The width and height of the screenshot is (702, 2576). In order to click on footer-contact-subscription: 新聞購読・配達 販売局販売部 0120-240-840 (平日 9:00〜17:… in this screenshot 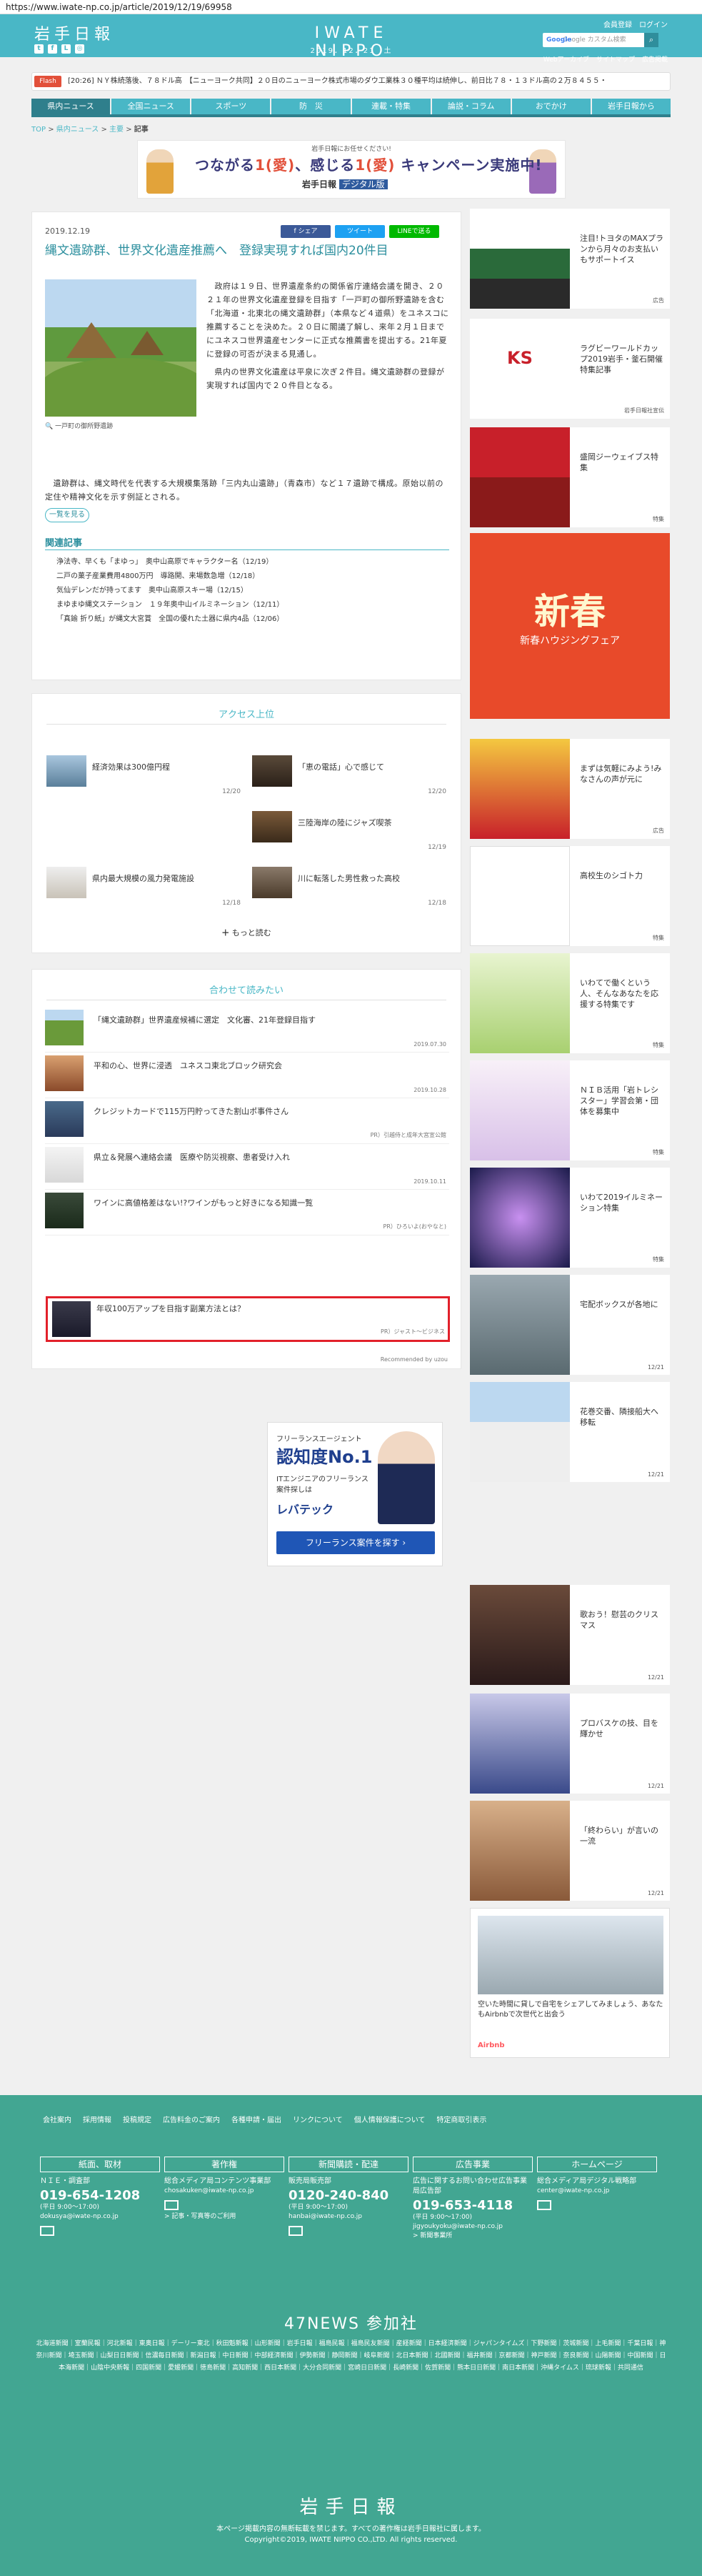, I will do `click(348, 2210)`.